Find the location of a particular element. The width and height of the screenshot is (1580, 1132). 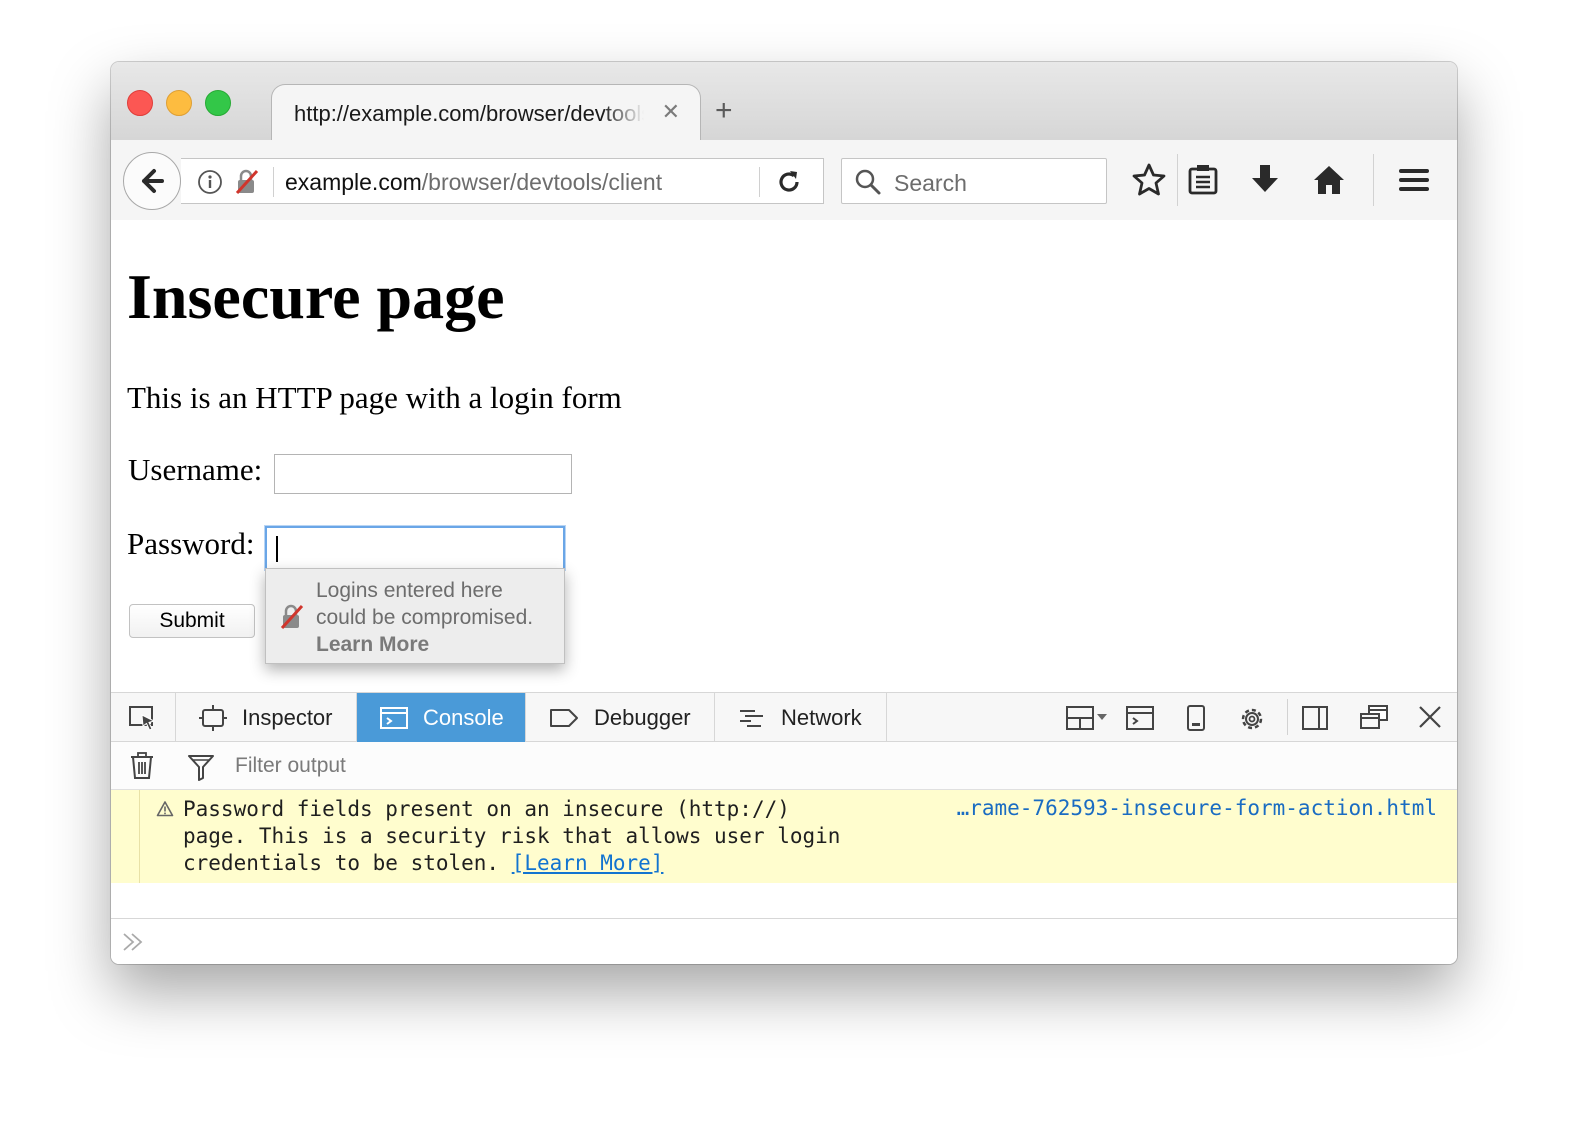

filter-output-input: Filter output is located at coordinates (290, 766).